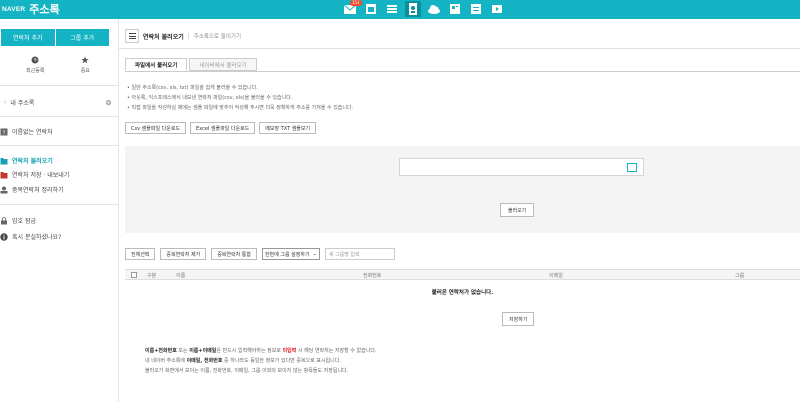  I want to click on save-button: 저장하기, so click(518, 319).